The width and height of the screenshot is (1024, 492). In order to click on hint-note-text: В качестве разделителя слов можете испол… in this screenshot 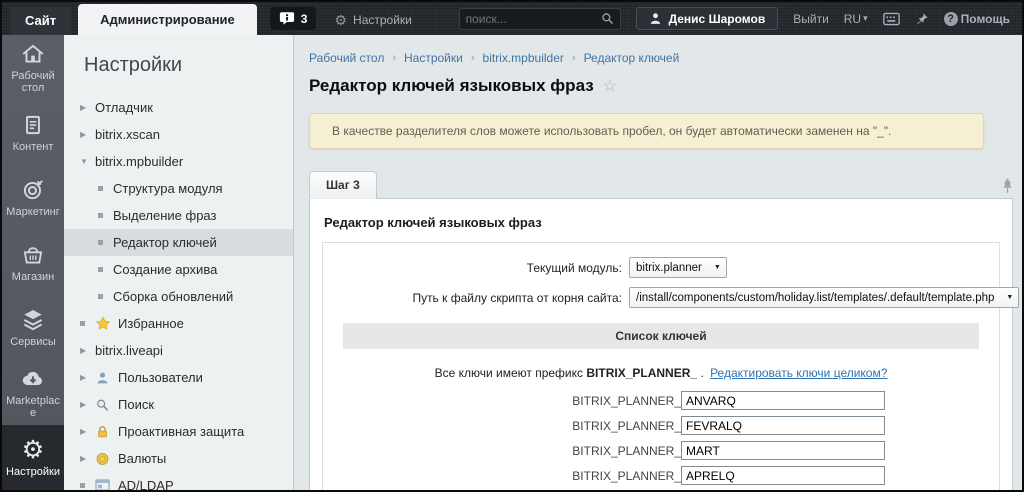, I will do `click(612, 131)`.